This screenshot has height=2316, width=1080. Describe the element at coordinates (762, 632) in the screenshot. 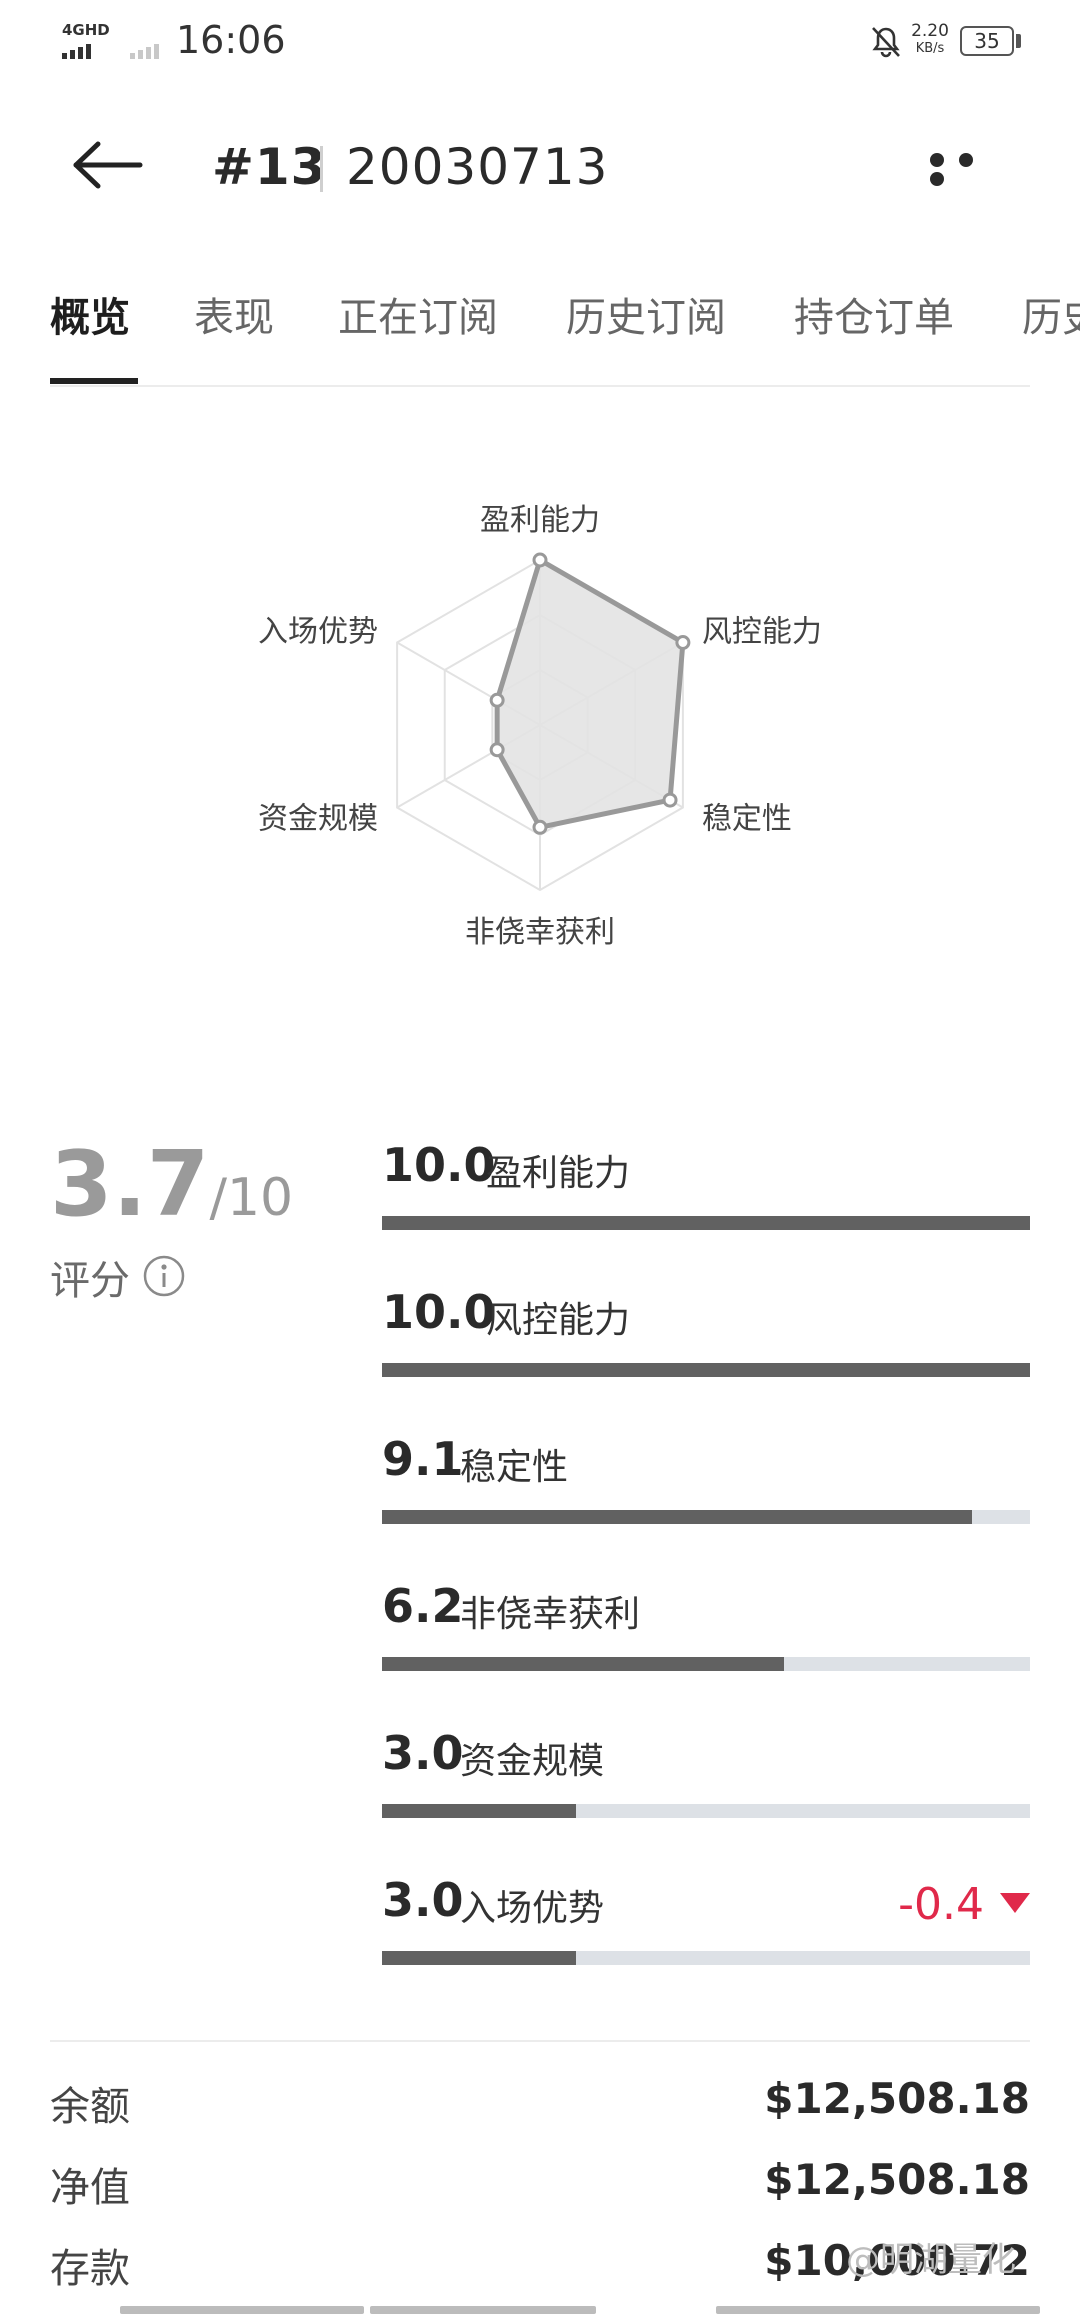

I see `radar-axis-label: 风控能力` at that location.